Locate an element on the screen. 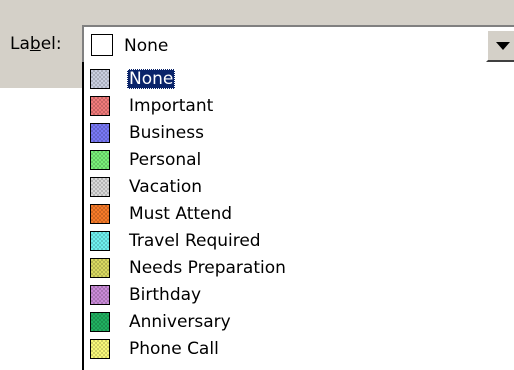 This screenshot has height=370, width=514. list-item-label: Phone Call is located at coordinates (174, 349).